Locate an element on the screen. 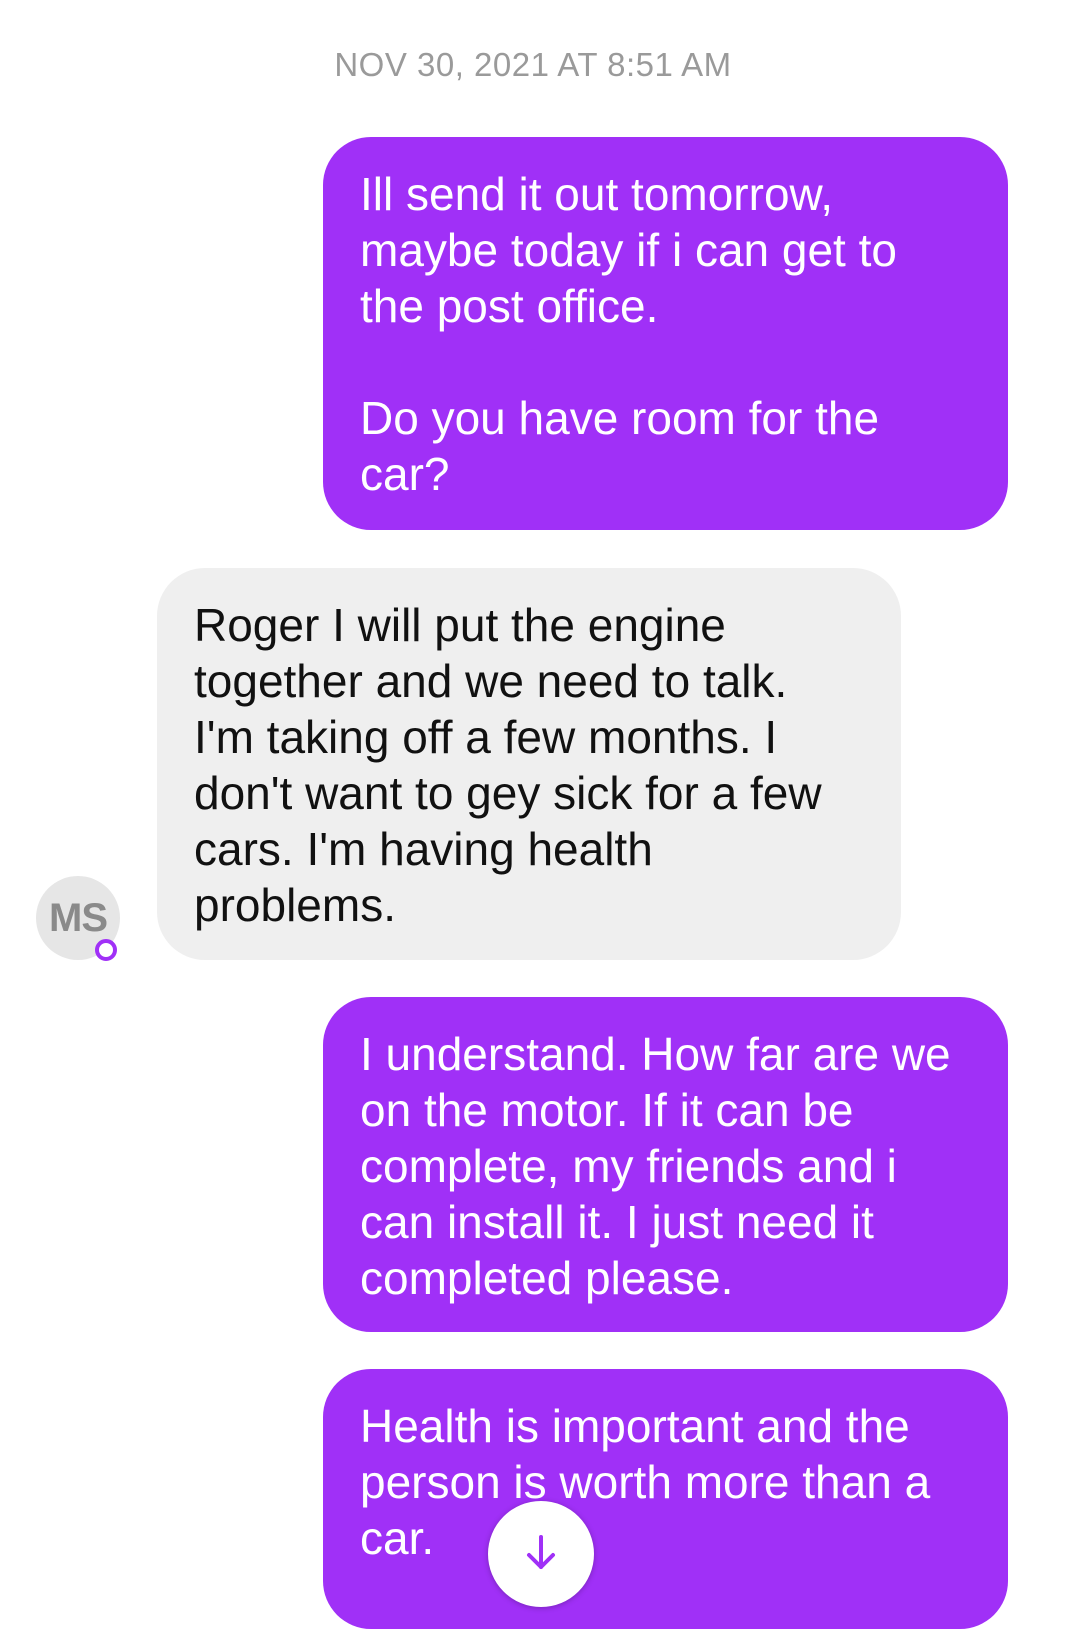  scroll-to-bottom-button is located at coordinates (541, 1554).